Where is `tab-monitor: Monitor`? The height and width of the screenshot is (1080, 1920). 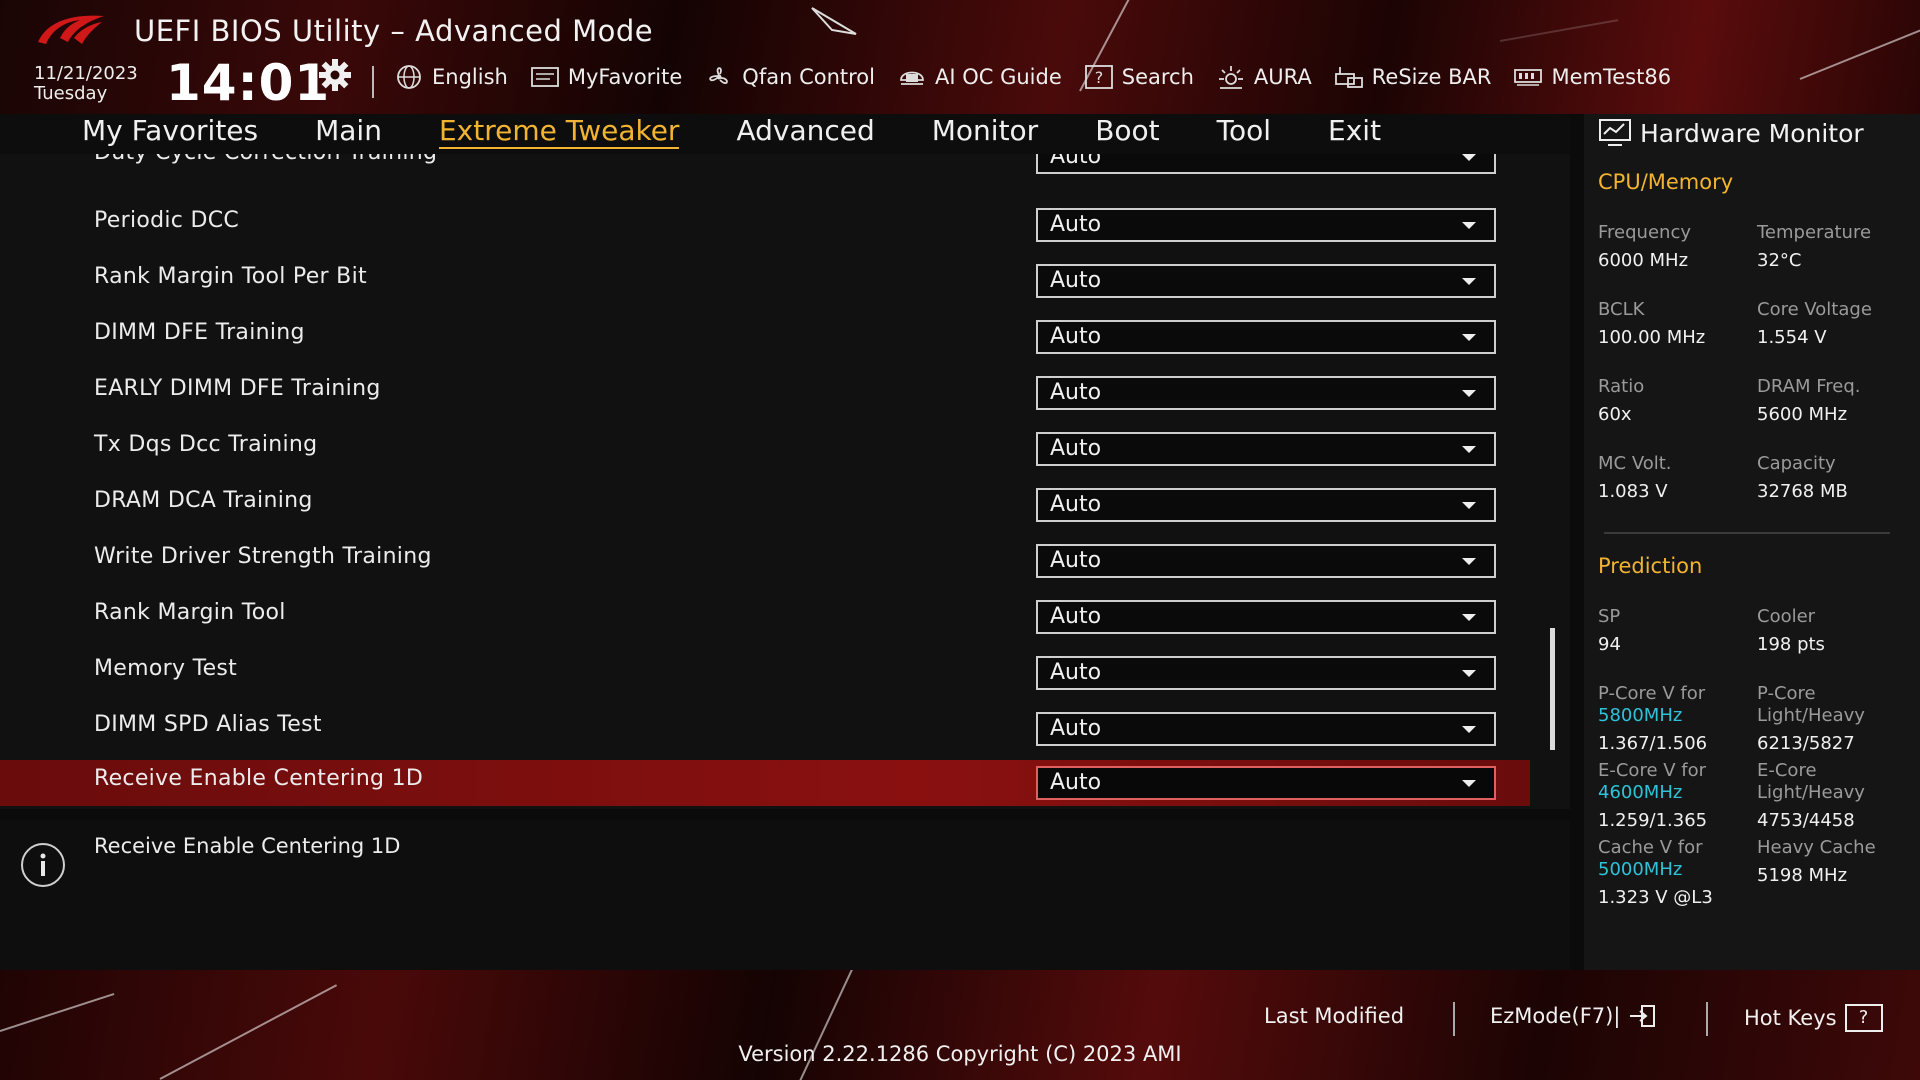
tab-monitor: Monitor is located at coordinates (985, 131).